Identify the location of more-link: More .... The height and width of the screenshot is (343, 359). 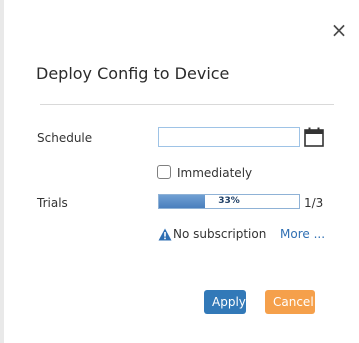
(302, 234).